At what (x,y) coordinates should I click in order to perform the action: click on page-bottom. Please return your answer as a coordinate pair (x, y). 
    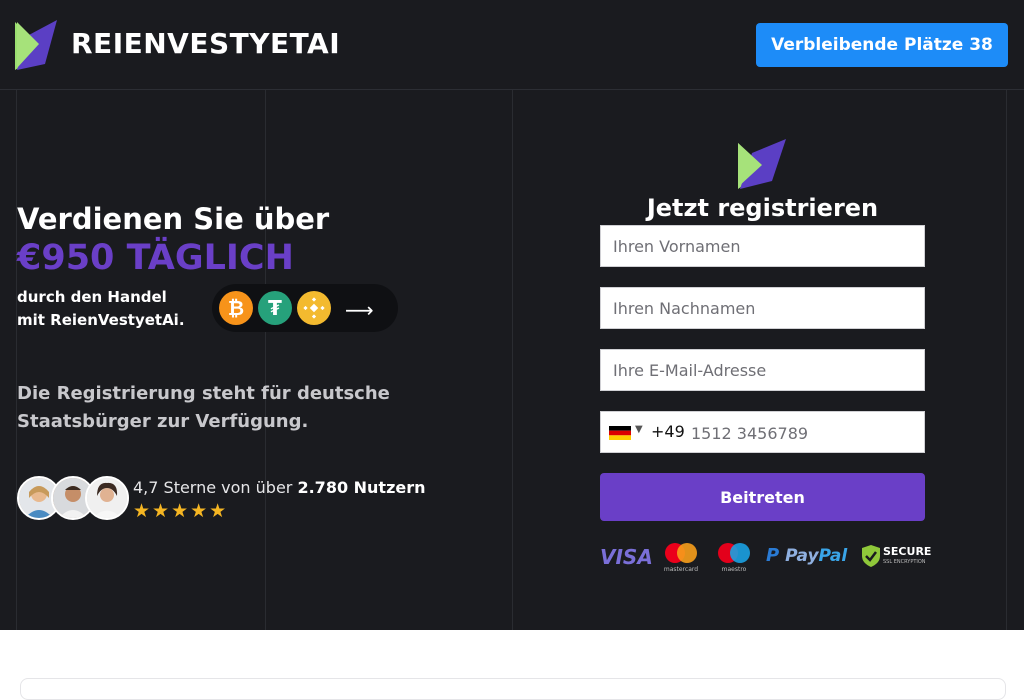
    Looking at the image, I should click on (512, 665).